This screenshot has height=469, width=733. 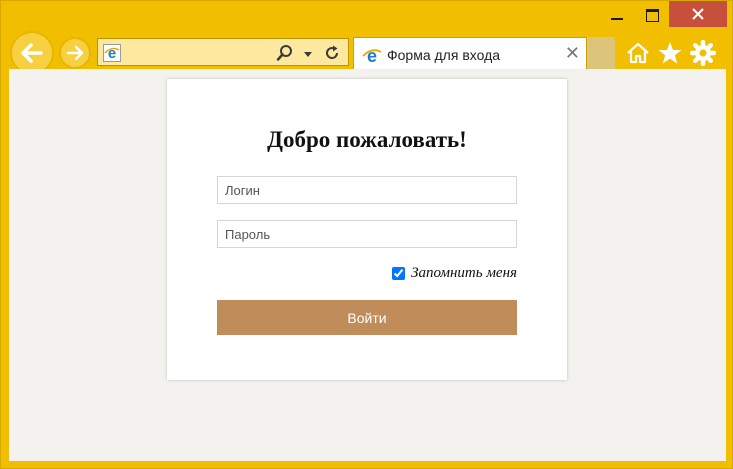 What do you see at coordinates (601, 53) in the screenshot?
I see `new-tab-button` at bounding box center [601, 53].